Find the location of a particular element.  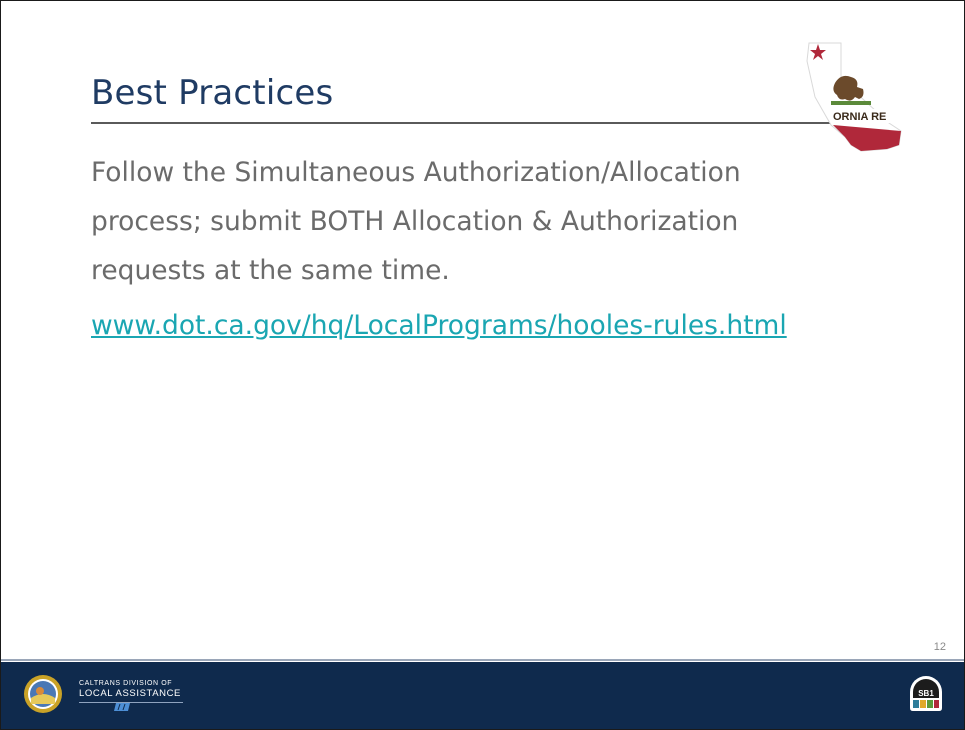

caltrans-logo-icon is located at coordinates (122, 707).